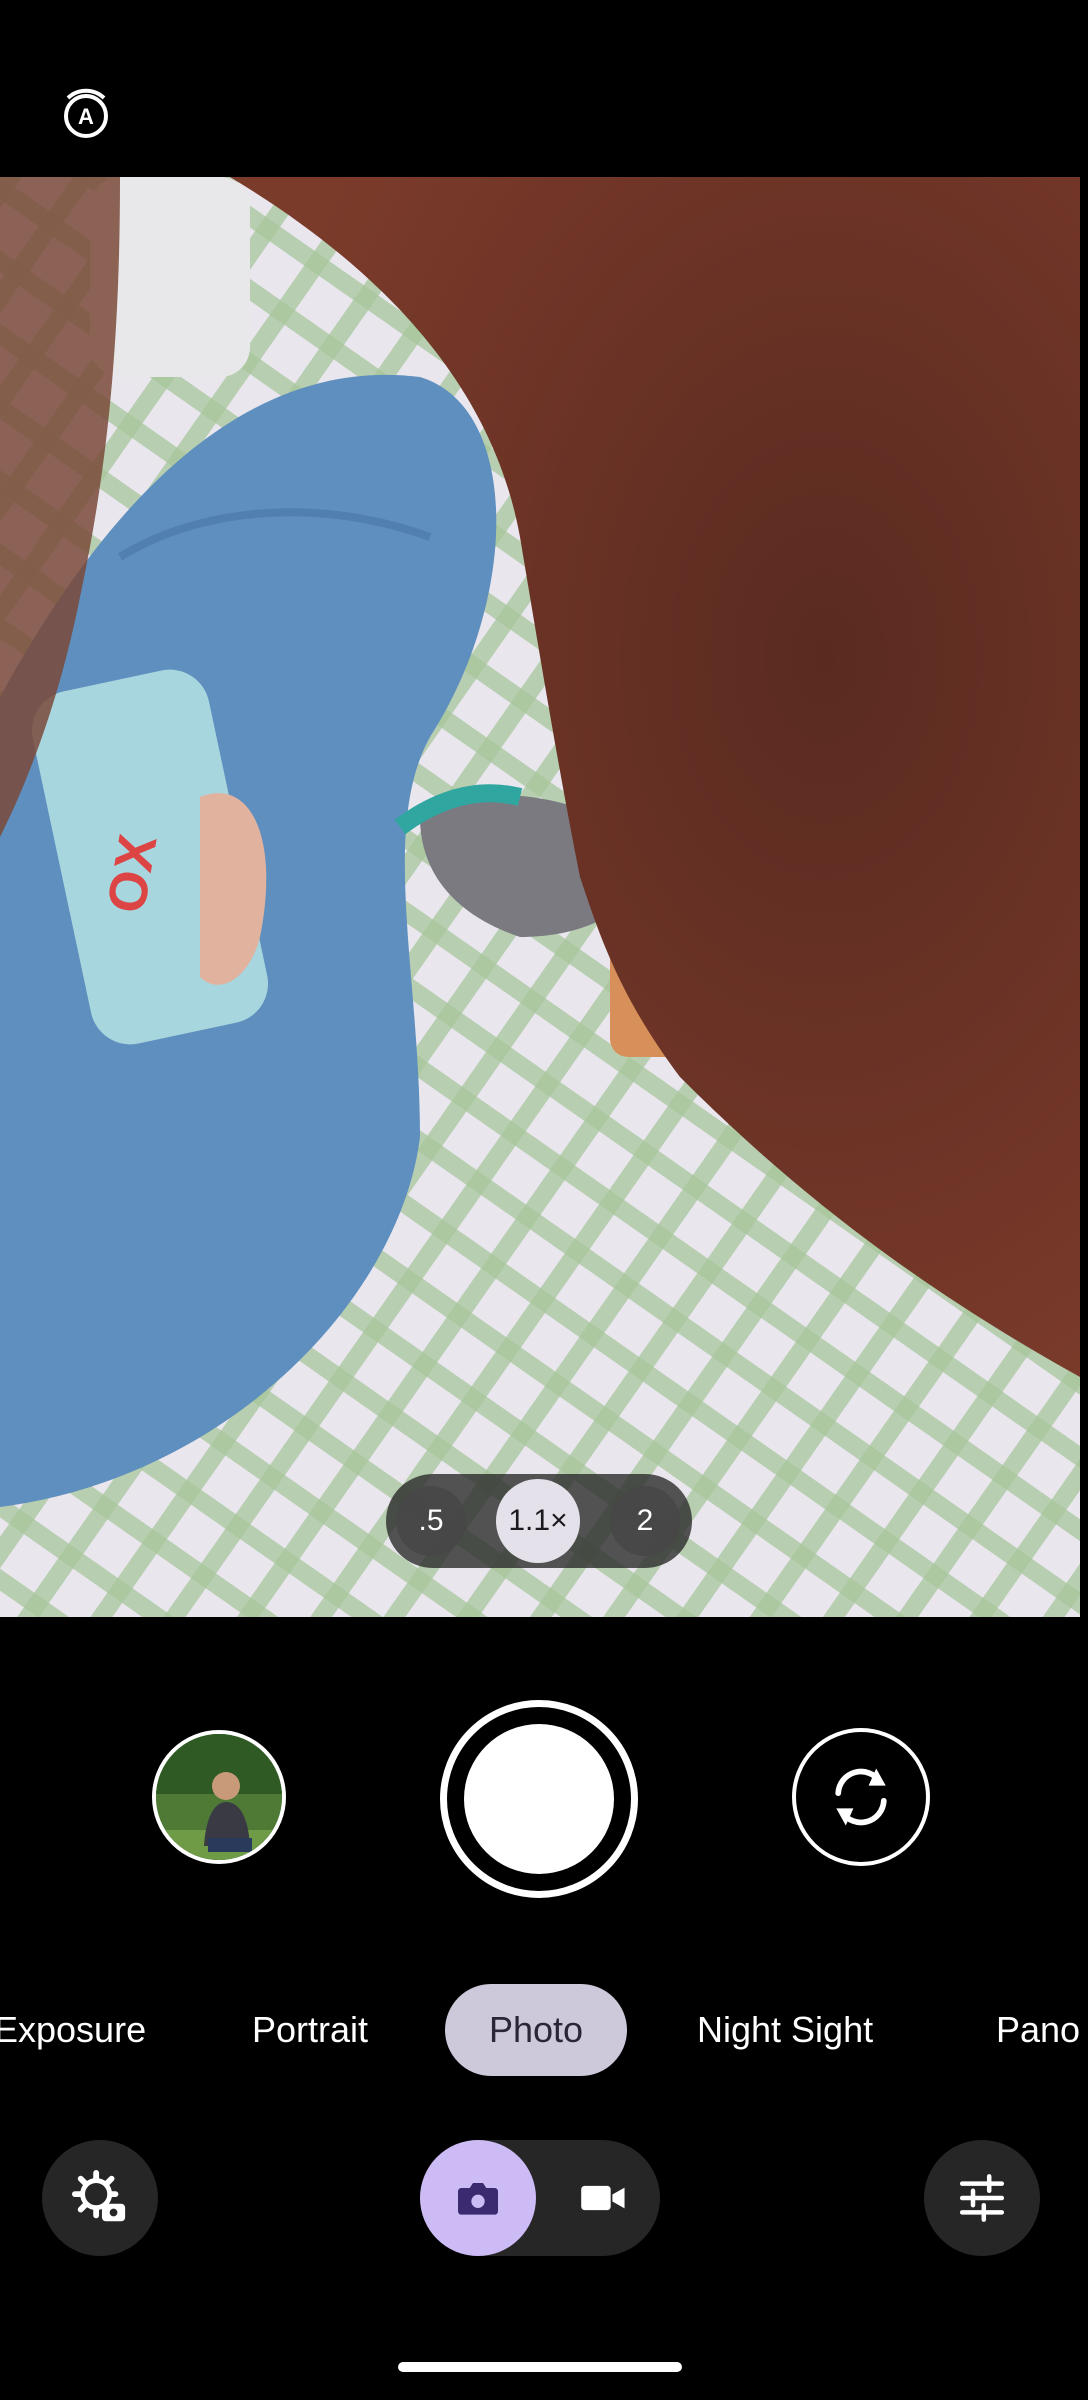 Image resolution: width=1088 pixels, height=2400 pixels. I want to click on zoom-0-5x-button: .5, so click(431, 1521).